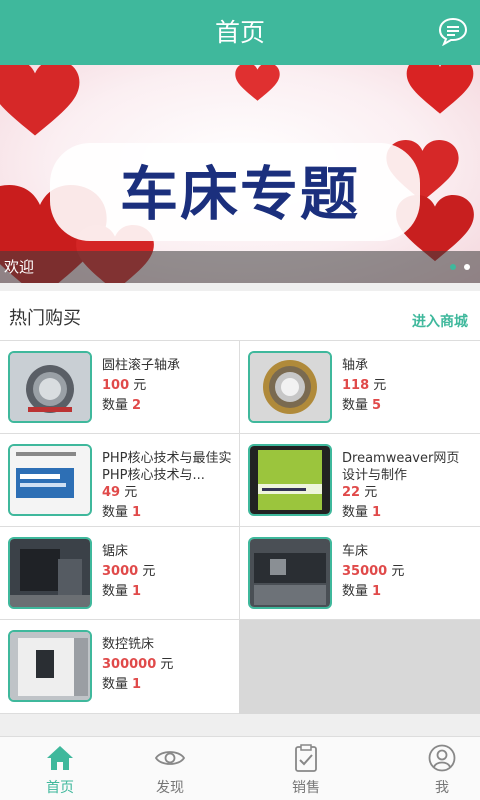  Describe the element at coordinates (239, 194) in the screenshot. I see `banner-headline: 车床专题` at that location.